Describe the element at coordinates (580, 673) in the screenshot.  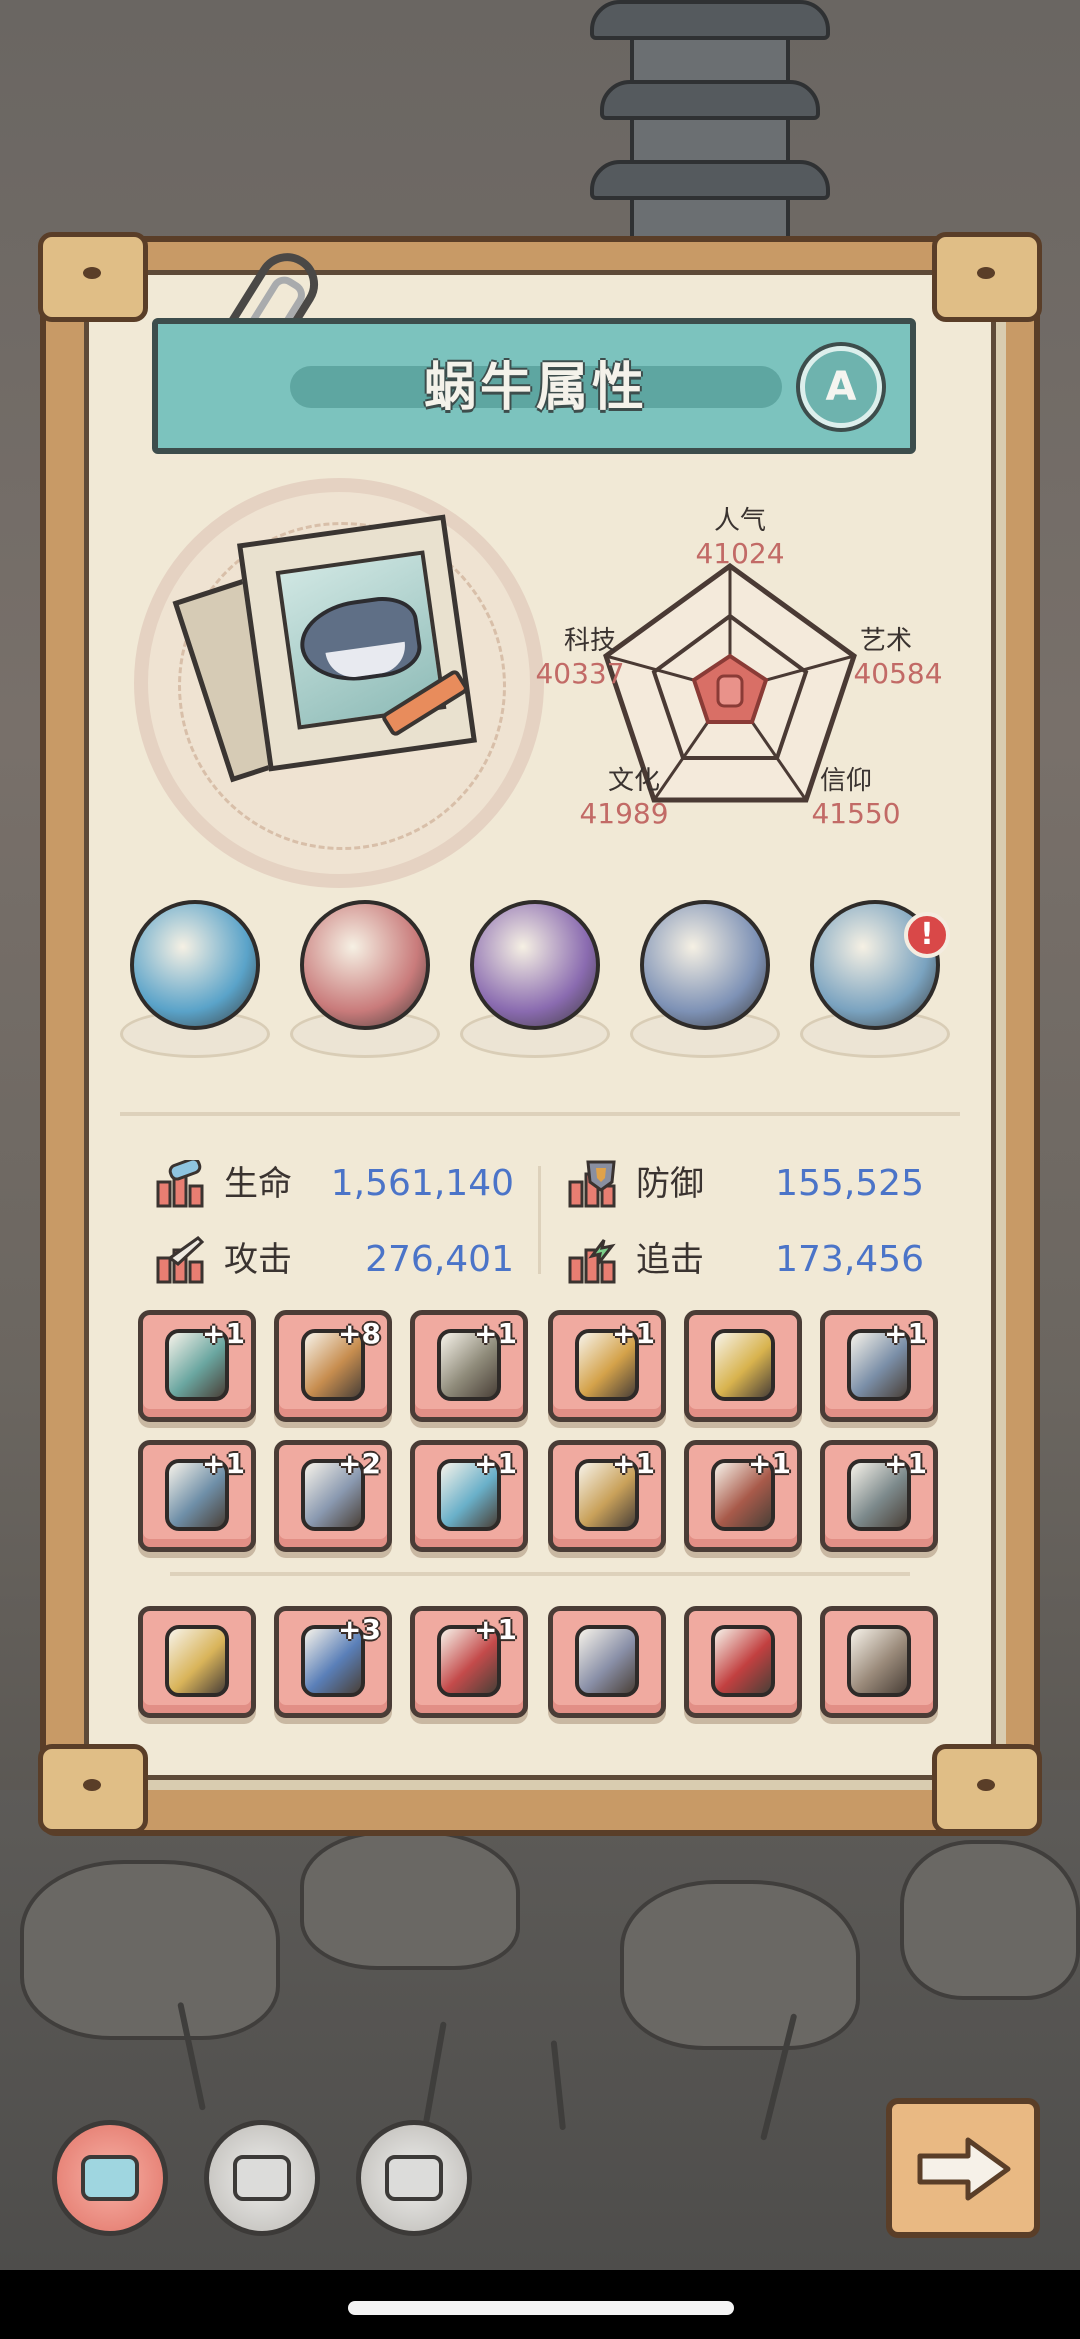
I see `radar-value-technology: 40337` at that location.